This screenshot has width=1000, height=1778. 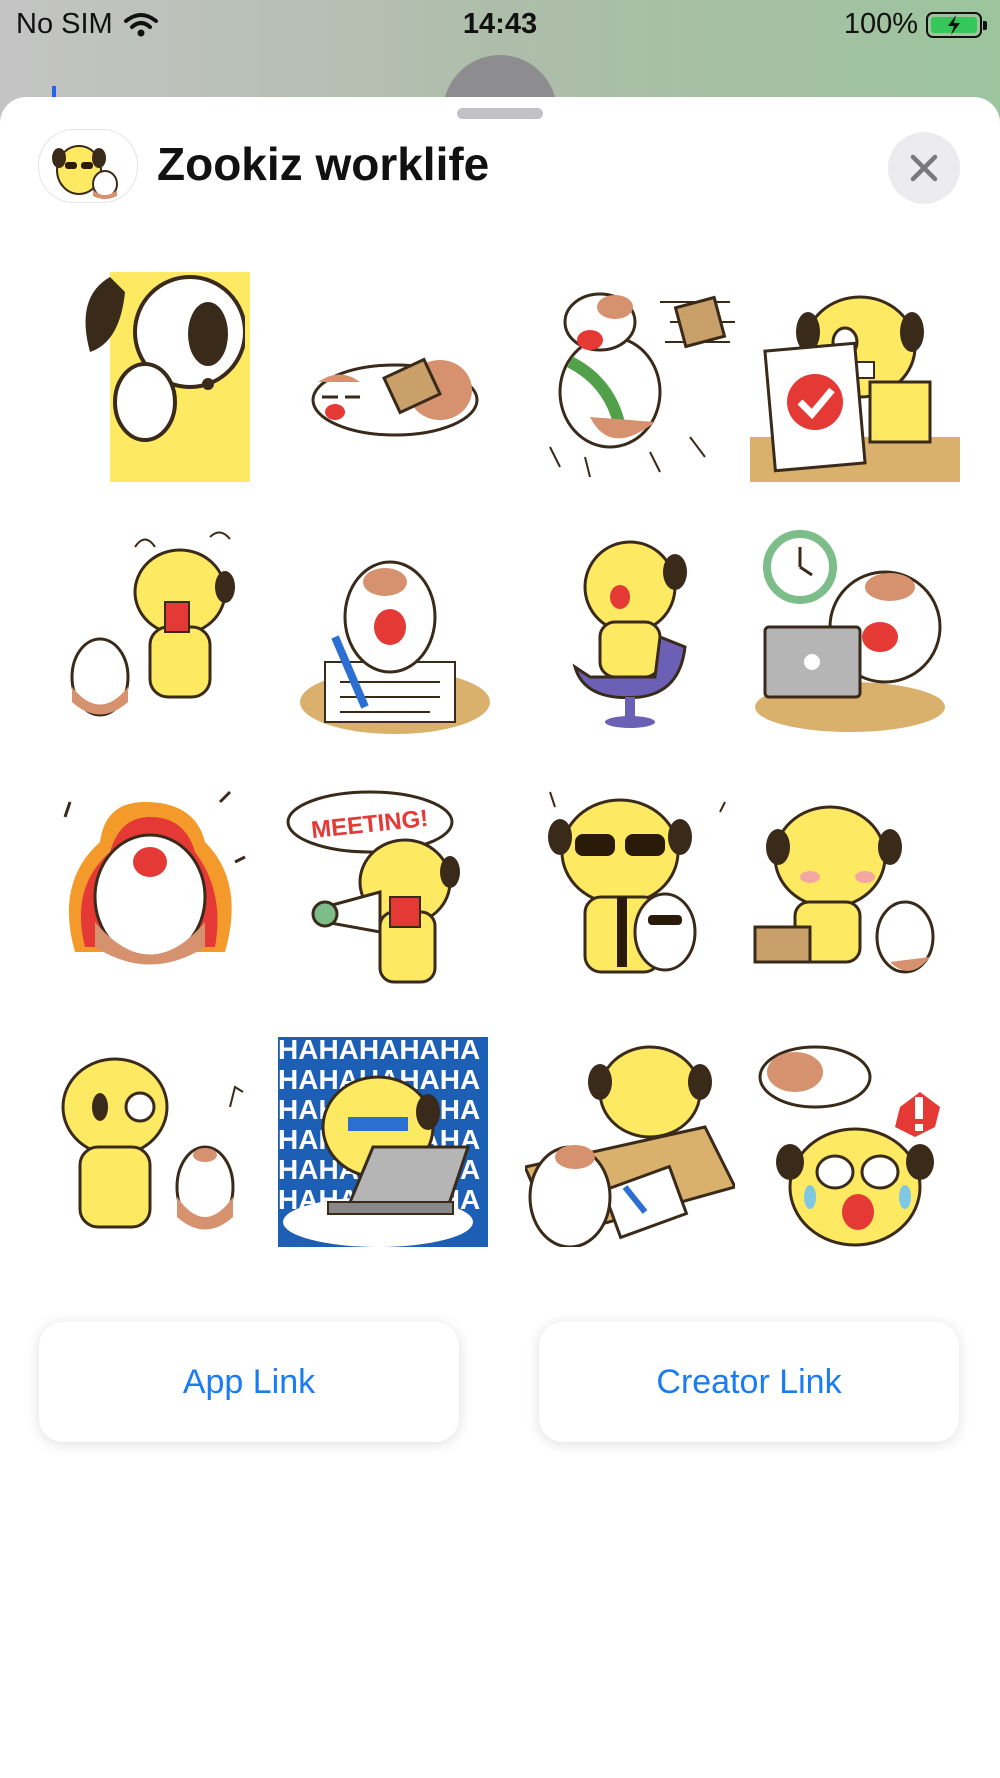 I want to click on sticker-dog-scolding, so click(x=150, y=632).